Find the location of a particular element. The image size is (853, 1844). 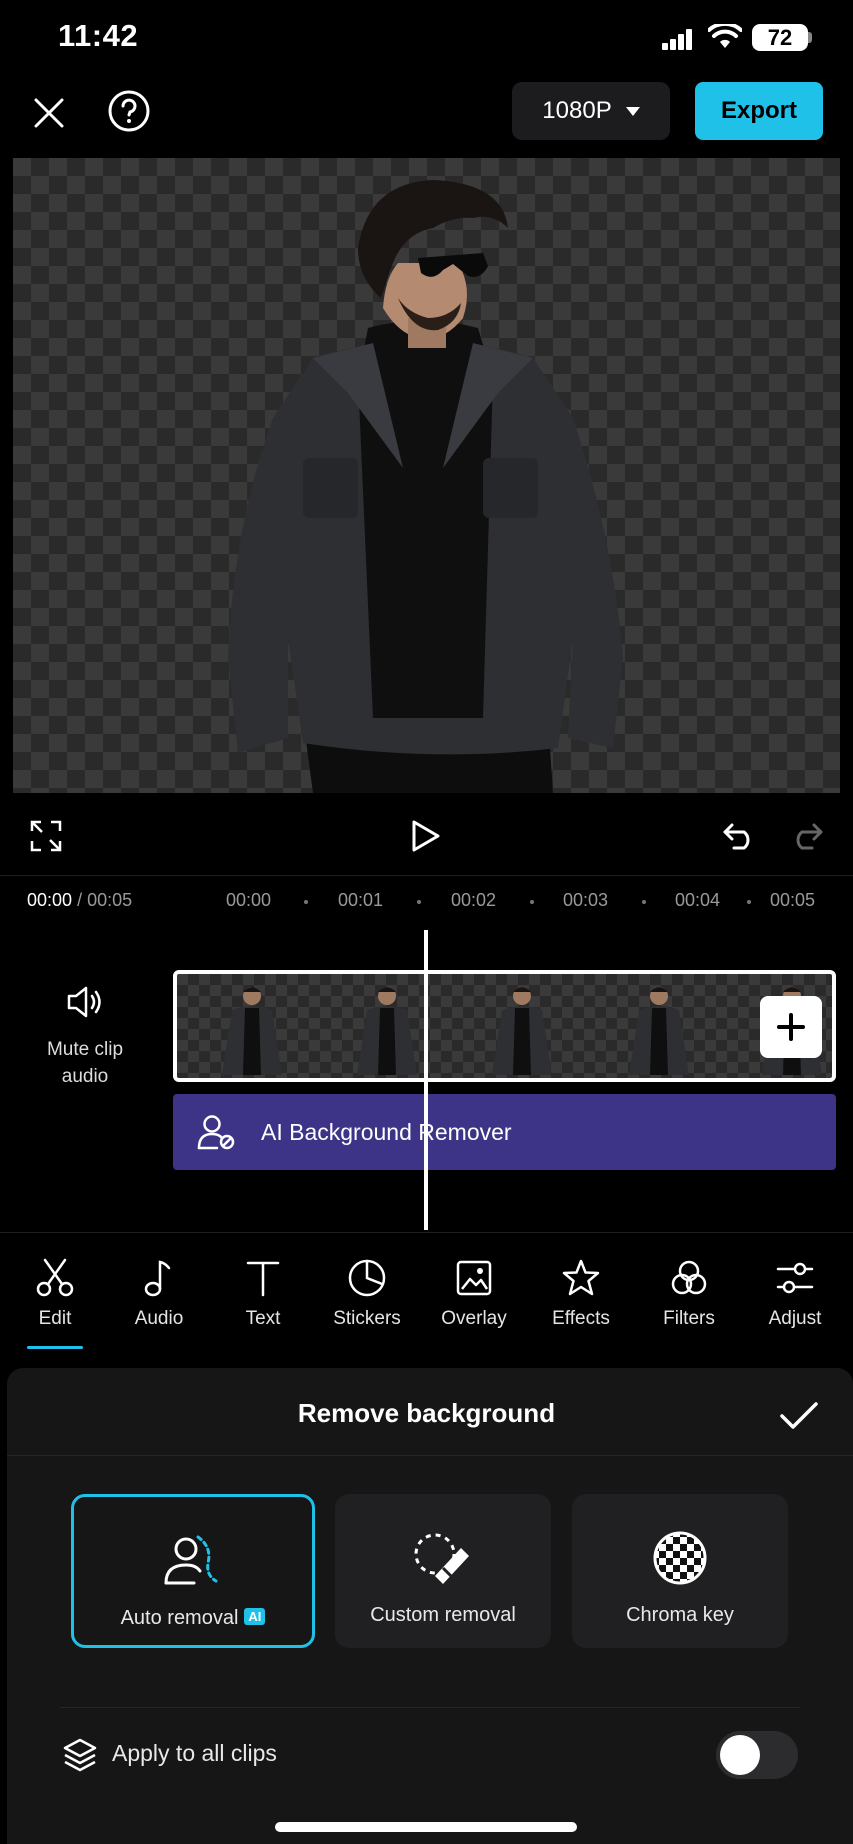

tool-effects: Effects is located at coordinates (581, 1294).